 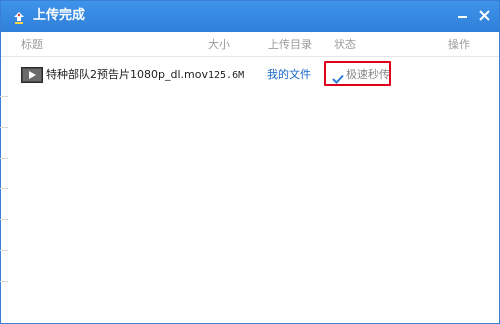 I want to click on file-size: 125.6M, so click(x=226, y=75).